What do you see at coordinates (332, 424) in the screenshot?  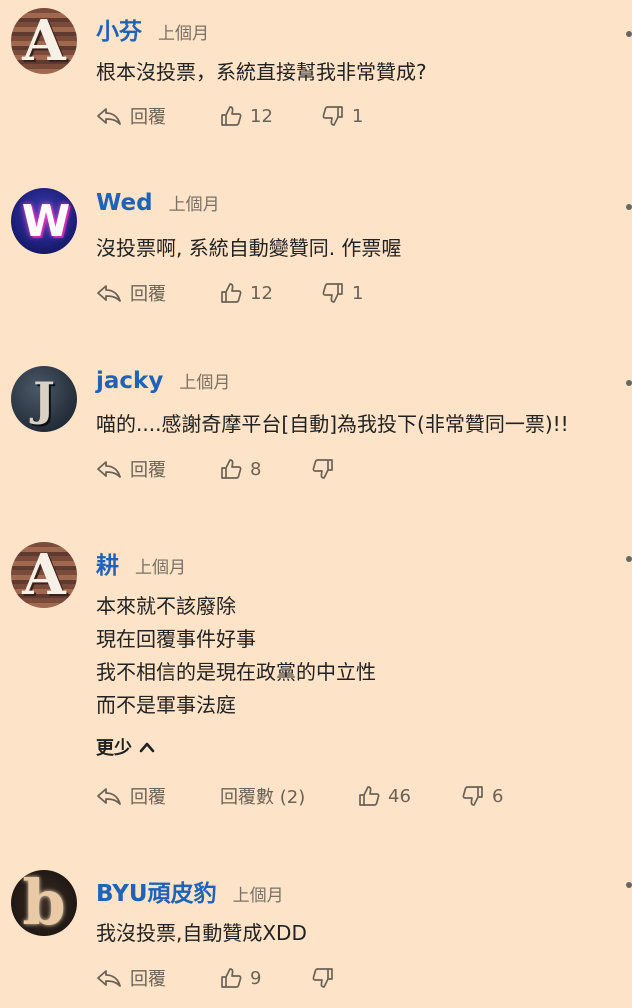 I see `comment-text: 喵的....感謝奇摩平台[自動]為我投下(非常贊同一票)!!` at bounding box center [332, 424].